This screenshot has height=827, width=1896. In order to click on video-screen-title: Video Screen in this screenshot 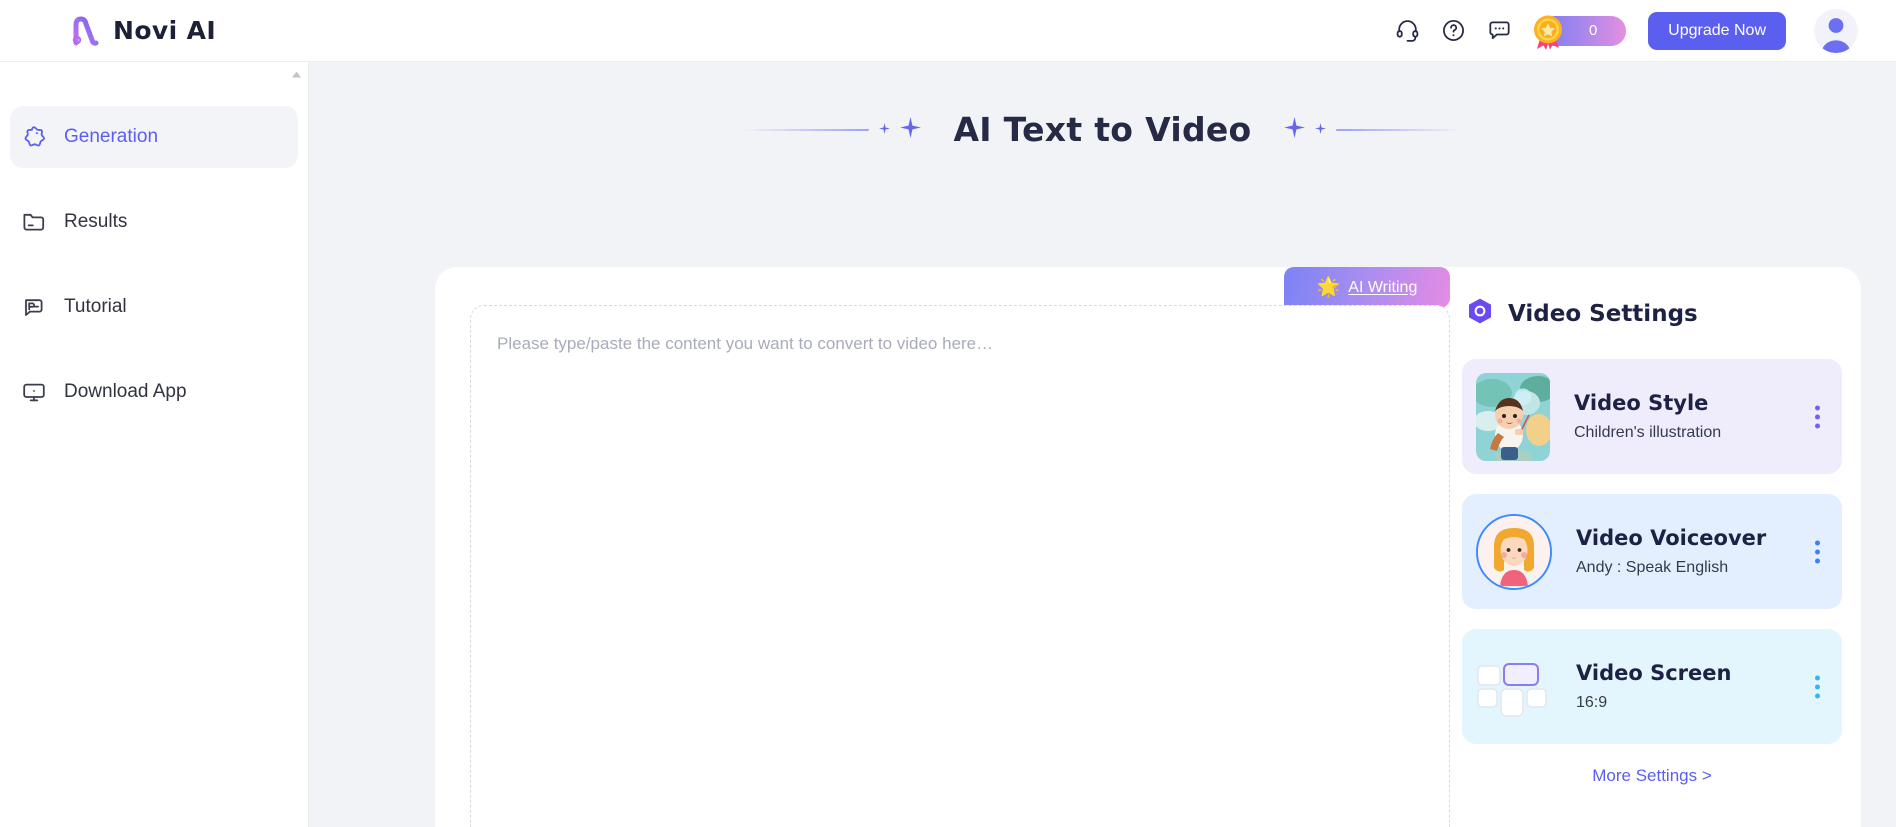, I will do `click(1654, 673)`.